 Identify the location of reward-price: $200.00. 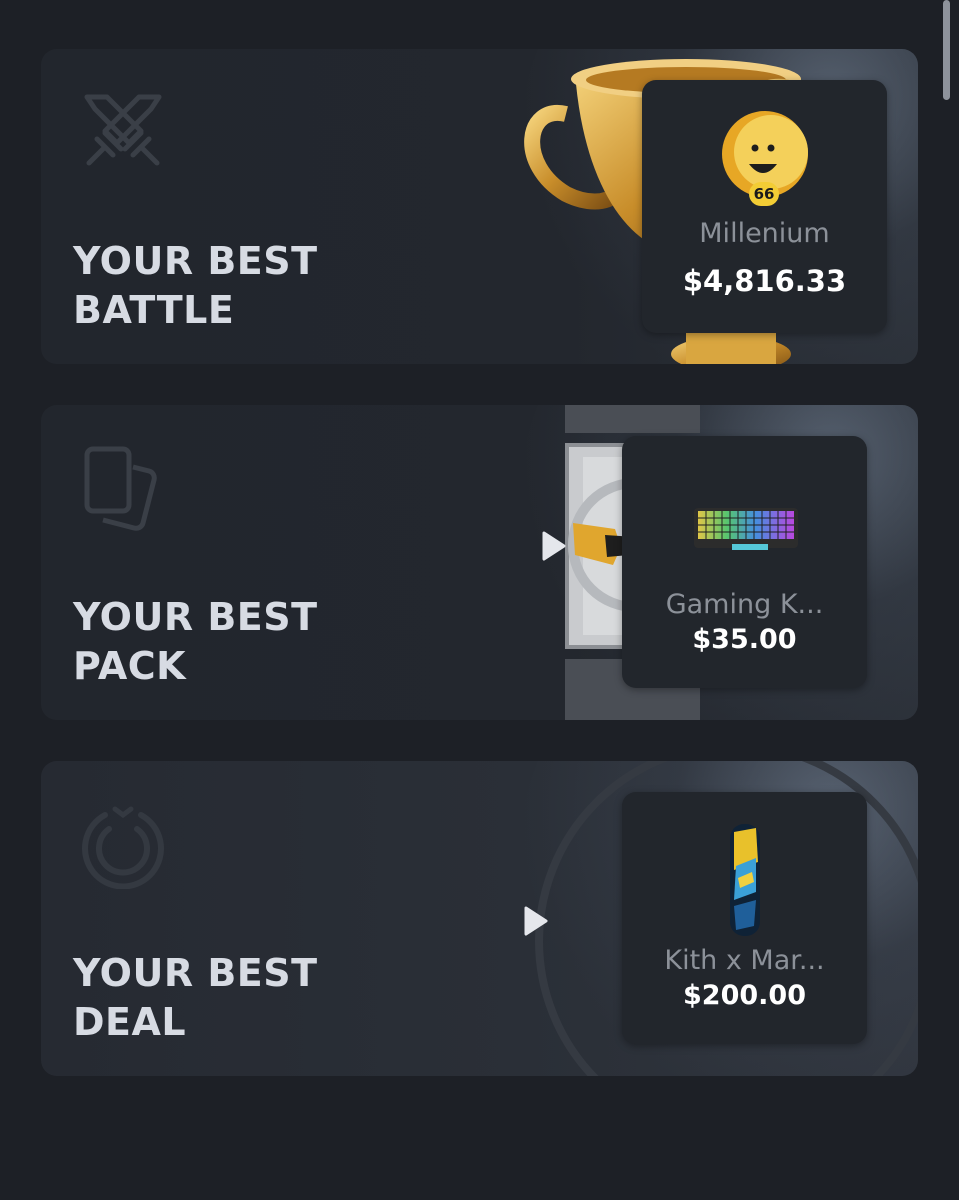
(744, 995).